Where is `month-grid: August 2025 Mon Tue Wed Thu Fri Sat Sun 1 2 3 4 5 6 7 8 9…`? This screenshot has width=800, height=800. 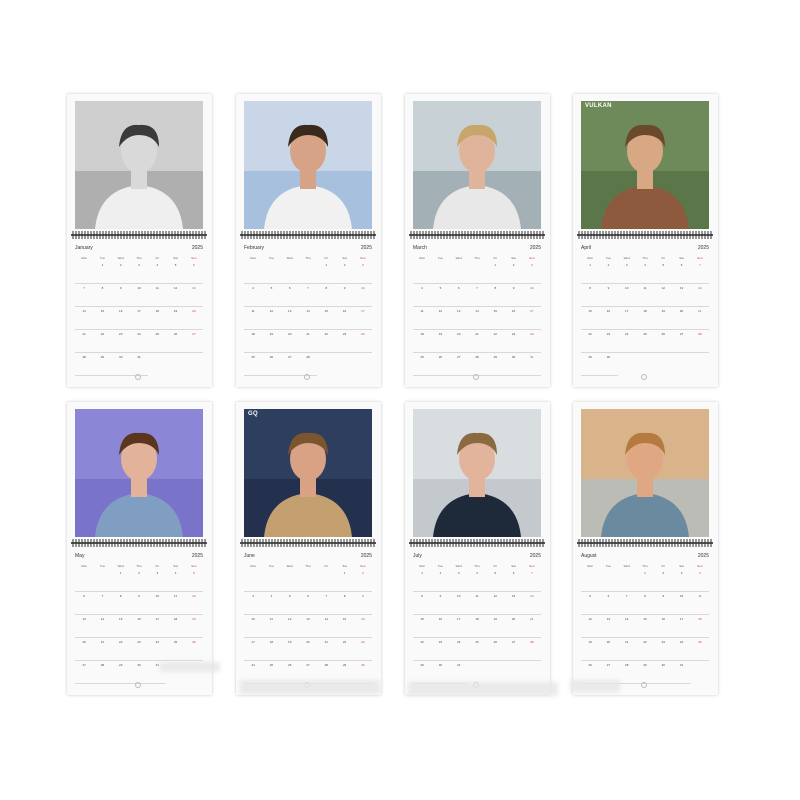
month-grid: August 2025 Mon Tue Wed Thu Fri Sat Sun 1 2 3 4 5 6 7 8 9… is located at coordinates (645, 618).